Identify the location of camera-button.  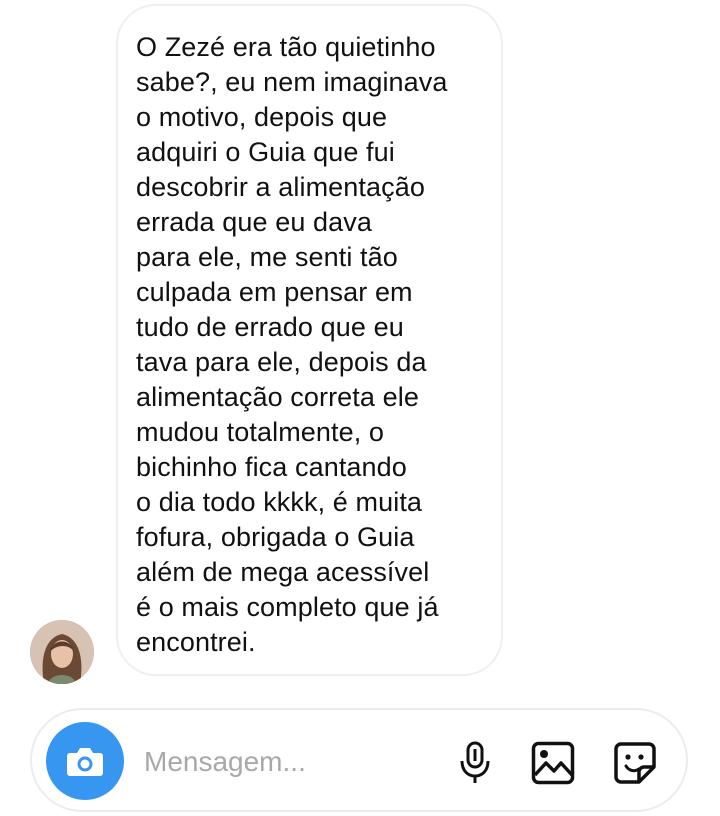
(85, 761).